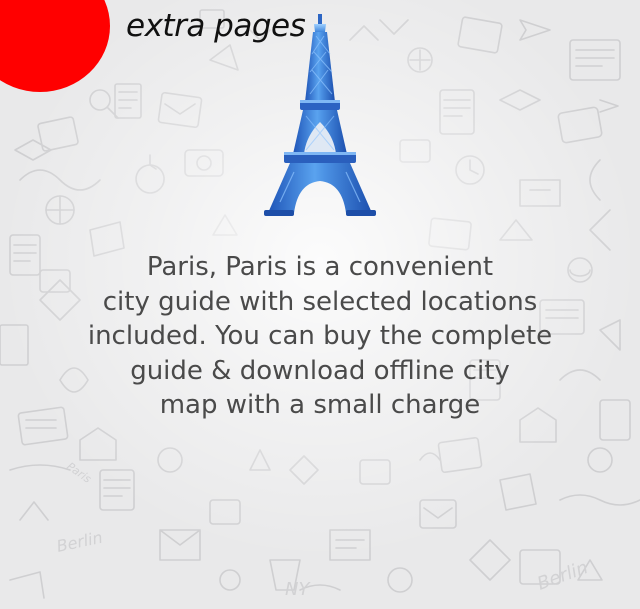 This screenshot has height=609, width=640. Describe the element at coordinates (320, 405) in the screenshot. I see `description-line: map with a small charge` at that location.